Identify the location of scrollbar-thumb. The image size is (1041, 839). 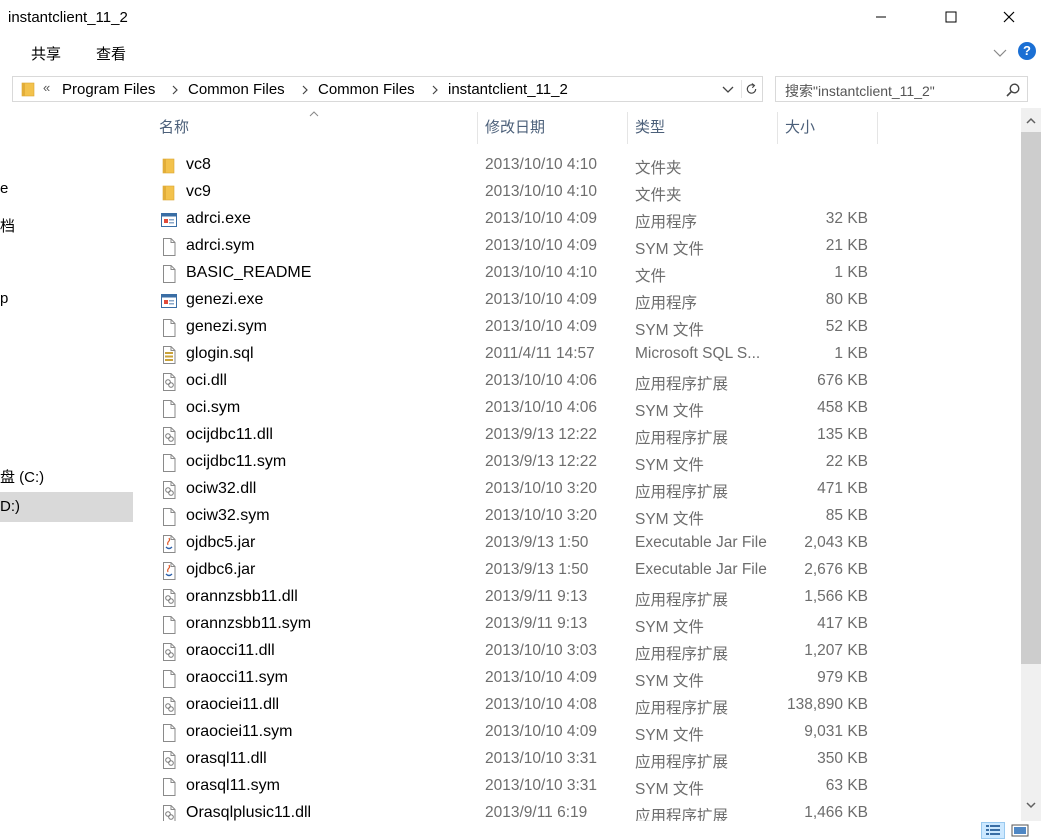
(1031, 398).